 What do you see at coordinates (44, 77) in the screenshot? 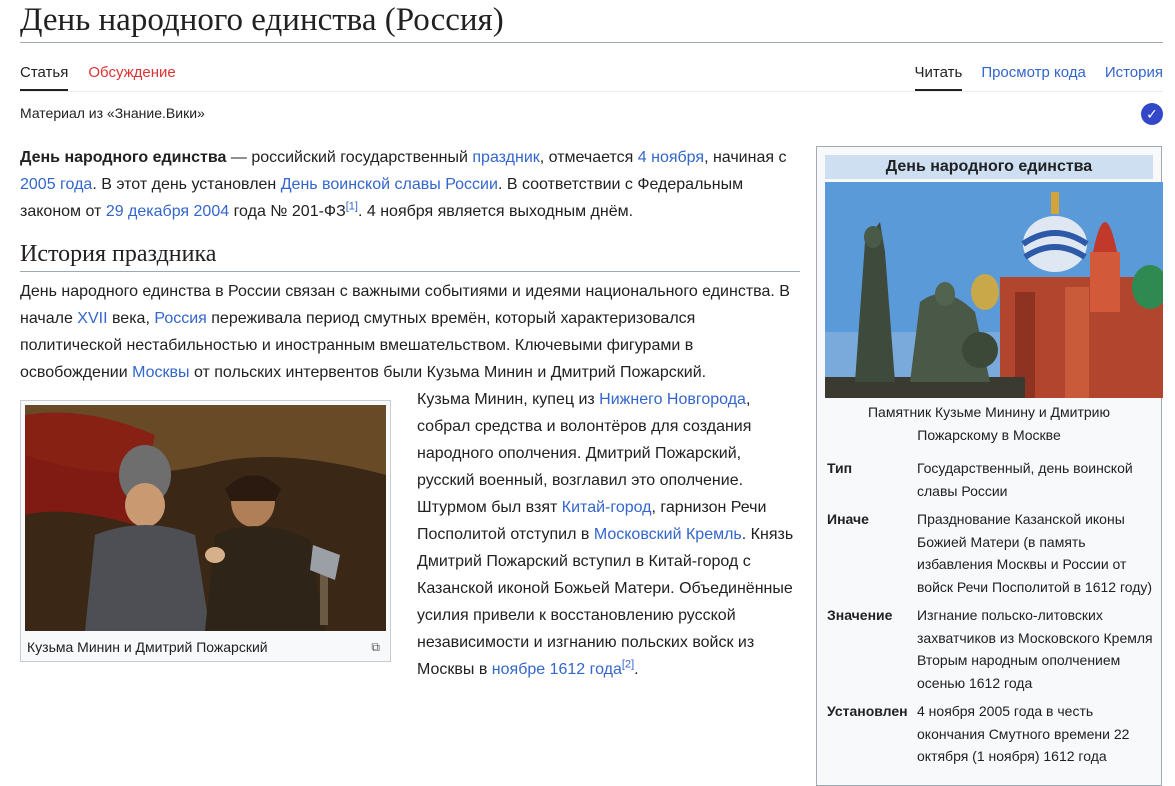
I see `tab-article: Статья` at bounding box center [44, 77].